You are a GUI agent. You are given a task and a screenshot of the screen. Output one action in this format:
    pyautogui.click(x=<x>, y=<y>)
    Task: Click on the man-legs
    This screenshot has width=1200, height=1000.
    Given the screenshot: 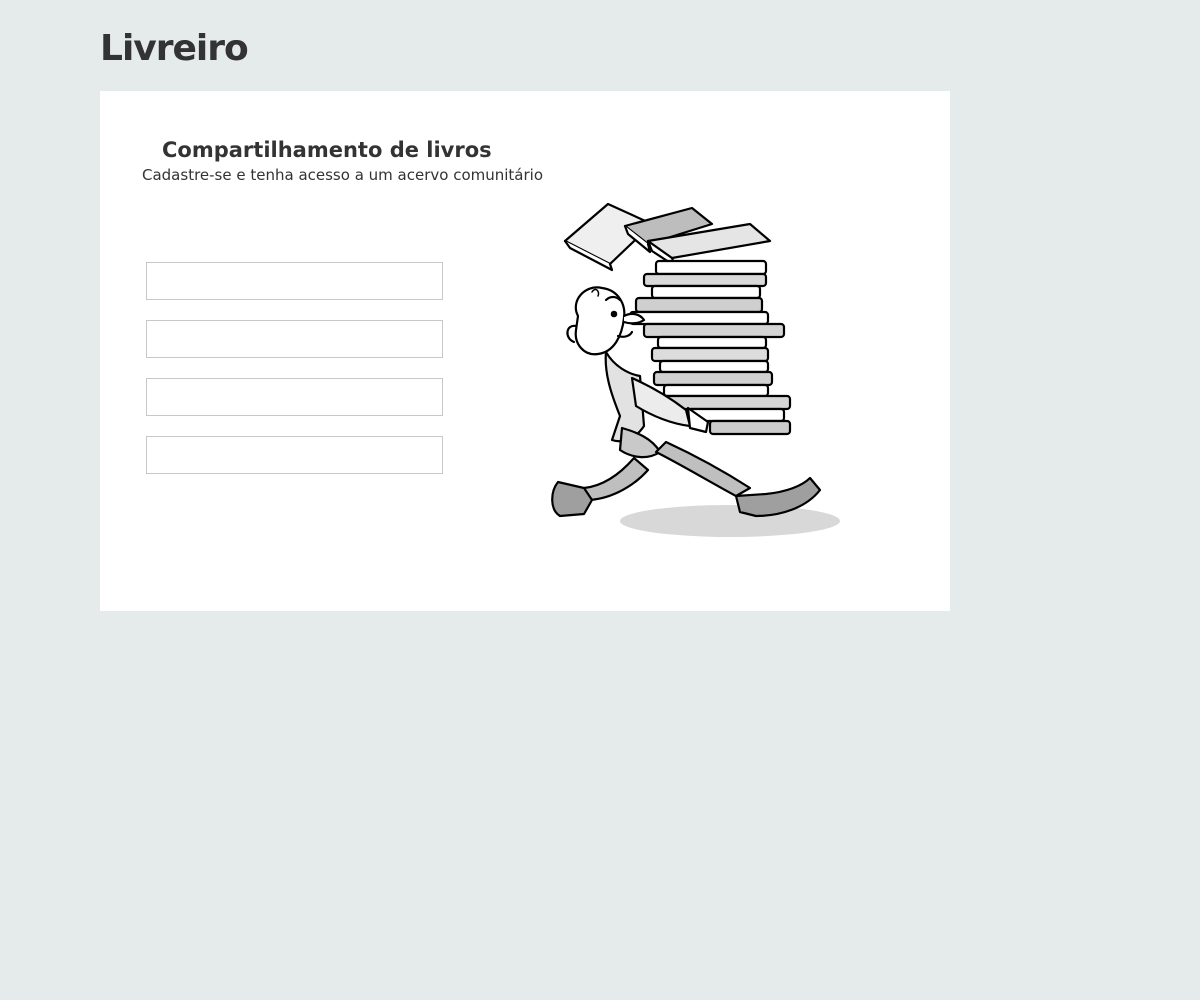 What is the action you would take?
    pyautogui.click(x=686, y=479)
    